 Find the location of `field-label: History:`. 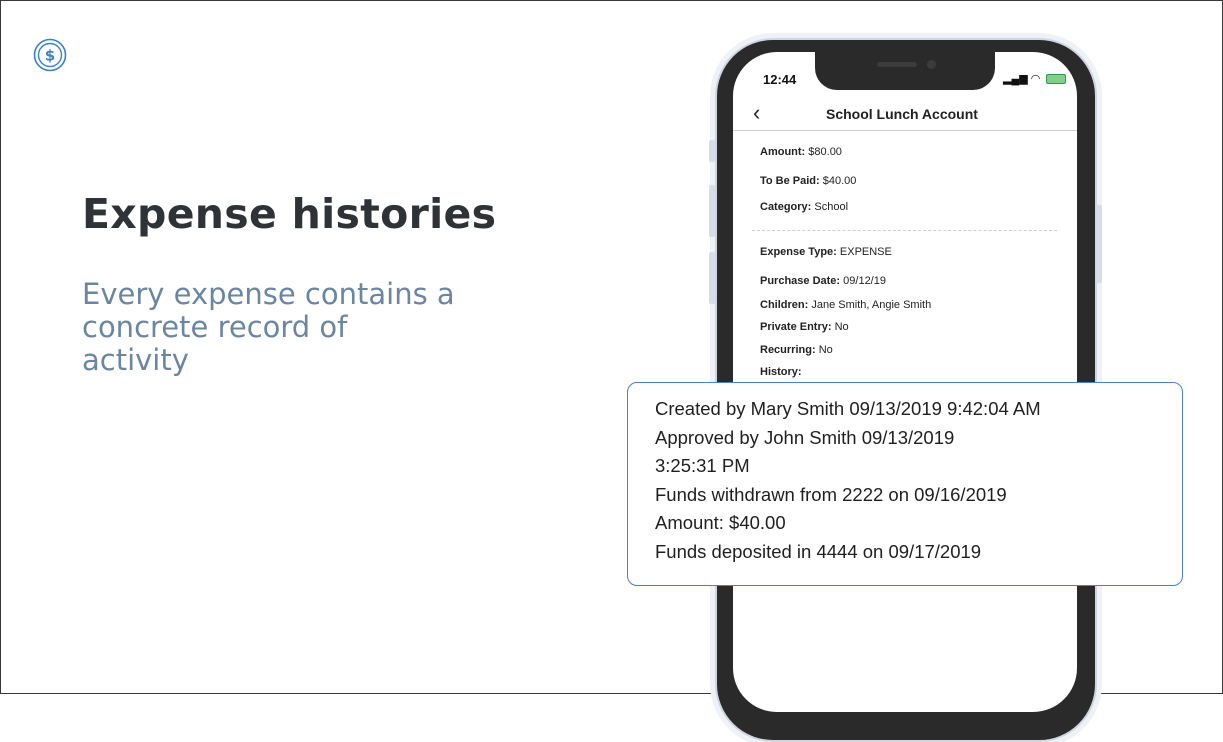

field-label: History: is located at coordinates (781, 372).